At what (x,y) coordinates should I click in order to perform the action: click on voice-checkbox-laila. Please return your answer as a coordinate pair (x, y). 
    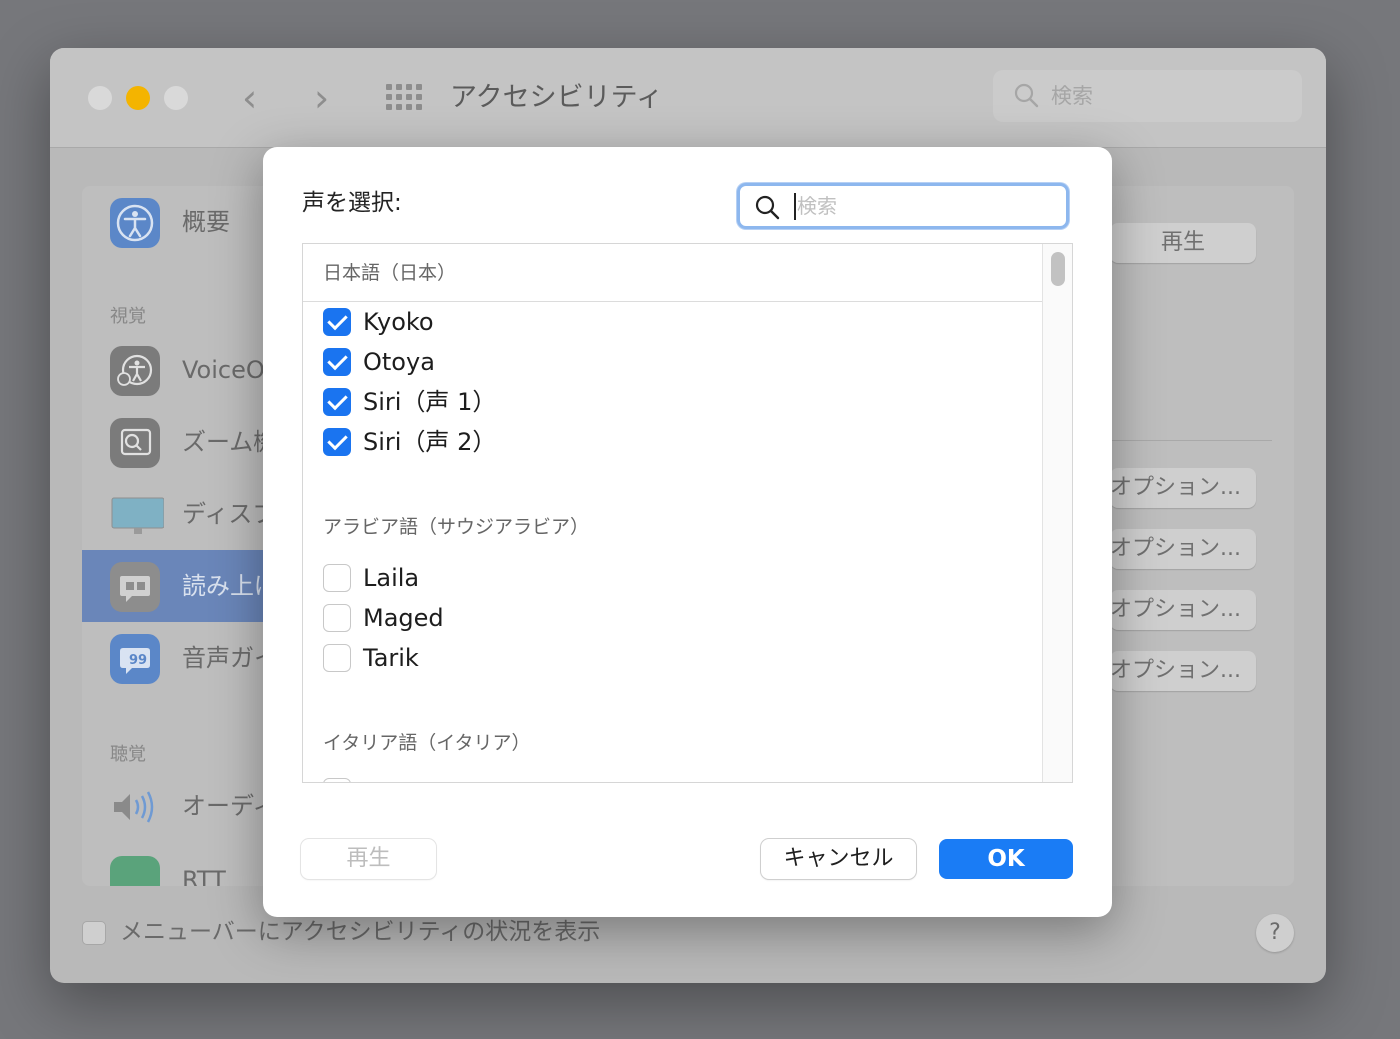
    Looking at the image, I should click on (337, 578).